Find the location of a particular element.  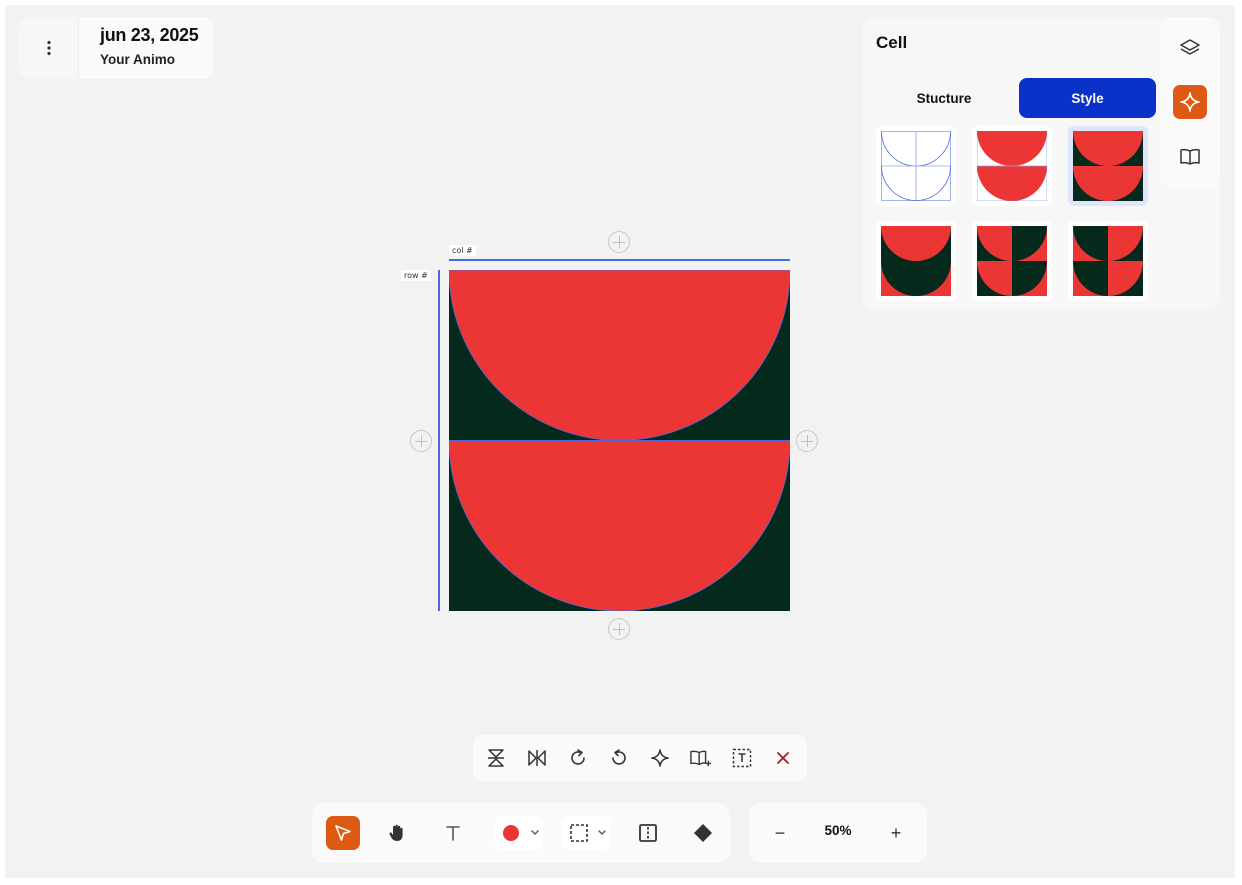

plus-icon: + is located at coordinates (896, 832).